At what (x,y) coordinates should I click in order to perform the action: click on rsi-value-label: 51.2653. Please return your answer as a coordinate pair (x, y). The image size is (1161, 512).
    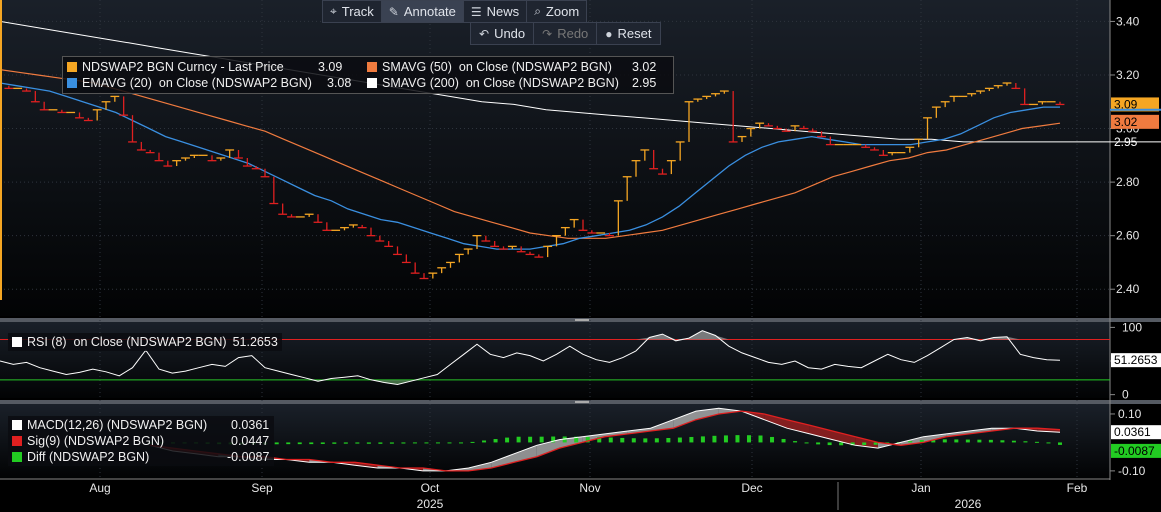
    Looking at the image, I should click on (1136, 360).